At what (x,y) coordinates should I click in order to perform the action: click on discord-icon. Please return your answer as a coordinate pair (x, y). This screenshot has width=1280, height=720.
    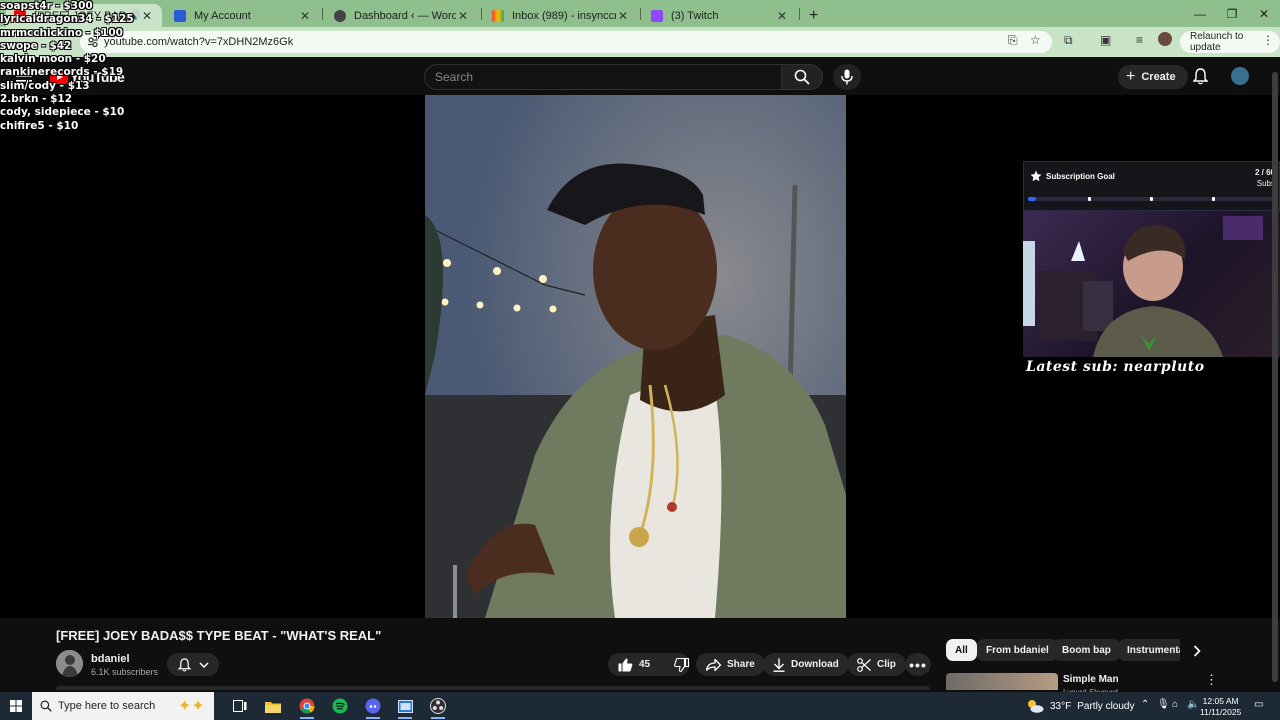
    Looking at the image, I should click on (373, 707).